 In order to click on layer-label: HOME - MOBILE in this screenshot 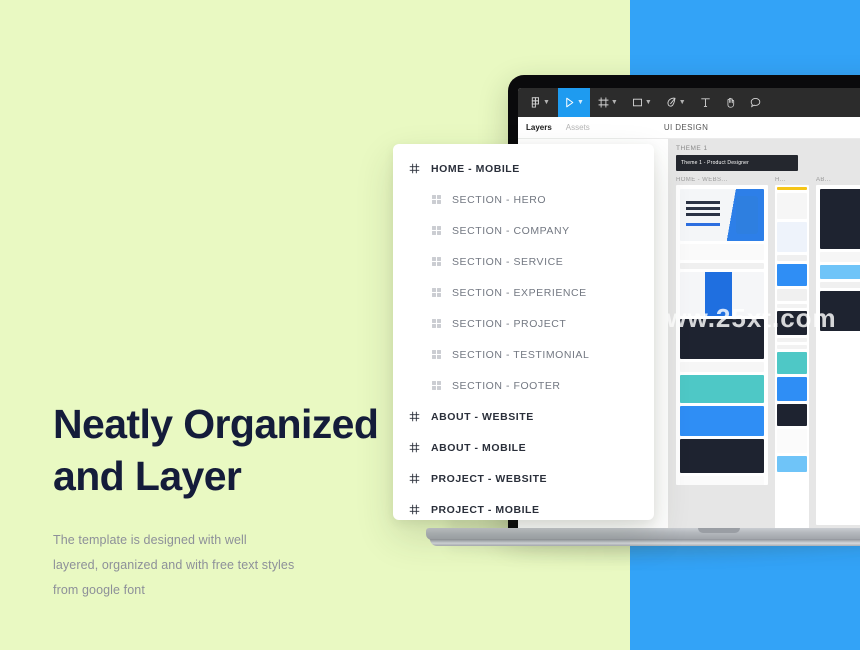, I will do `click(475, 168)`.